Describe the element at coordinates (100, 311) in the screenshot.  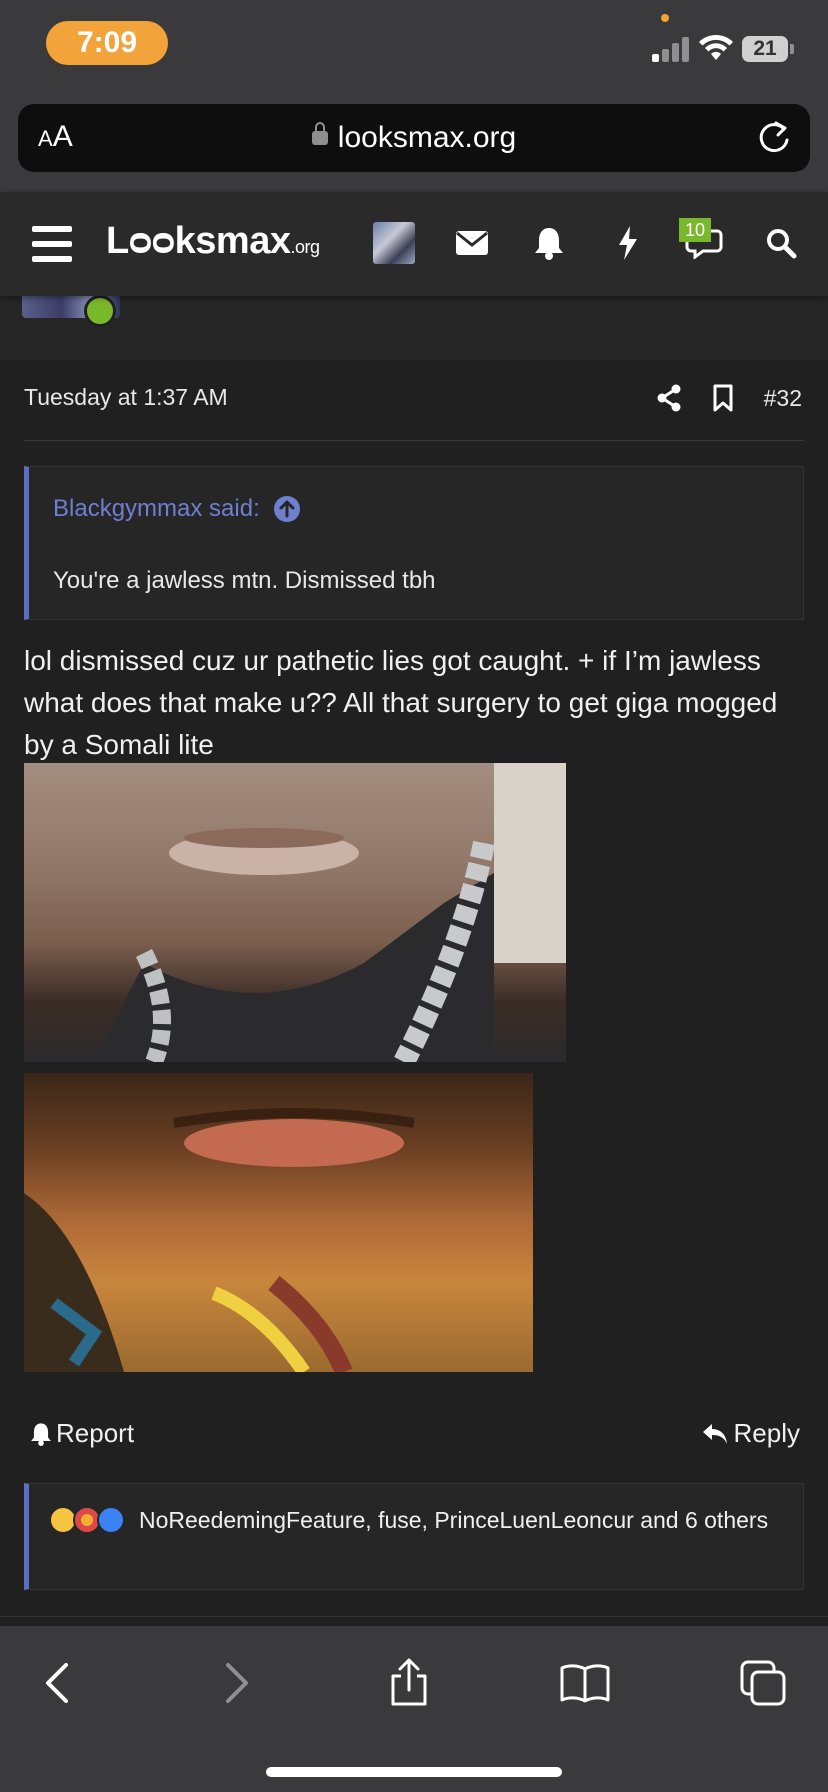
I see `online-status-dot` at that location.